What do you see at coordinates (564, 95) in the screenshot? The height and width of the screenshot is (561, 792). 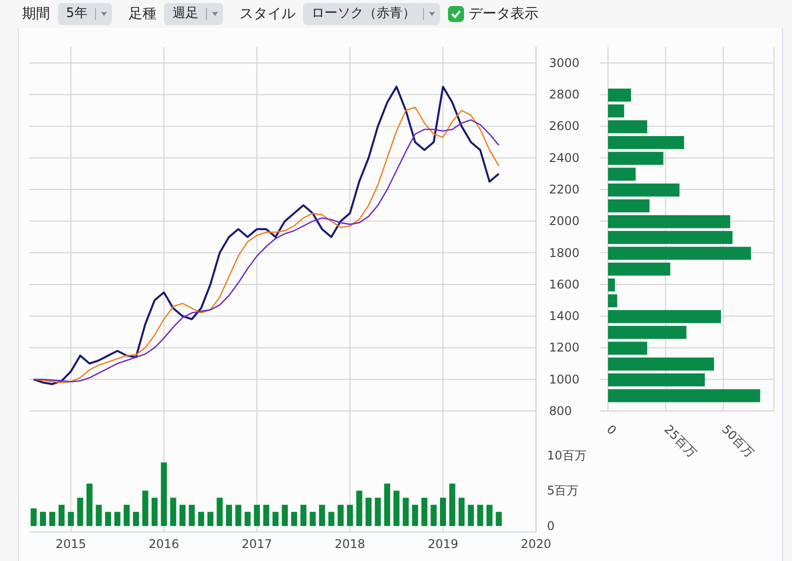 I see `axis-label: 2800` at bounding box center [564, 95].